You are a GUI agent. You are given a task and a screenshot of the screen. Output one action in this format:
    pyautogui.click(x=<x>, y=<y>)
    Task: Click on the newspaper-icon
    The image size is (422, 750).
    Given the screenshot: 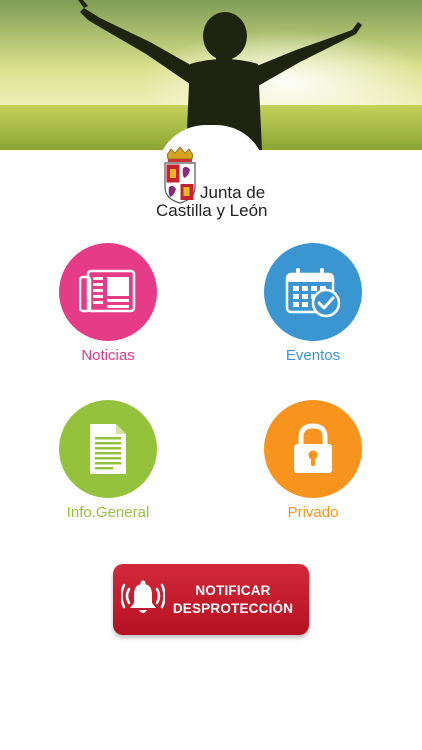 What is the action you would take?
    pyautogui.click(x=107, y=291)
    